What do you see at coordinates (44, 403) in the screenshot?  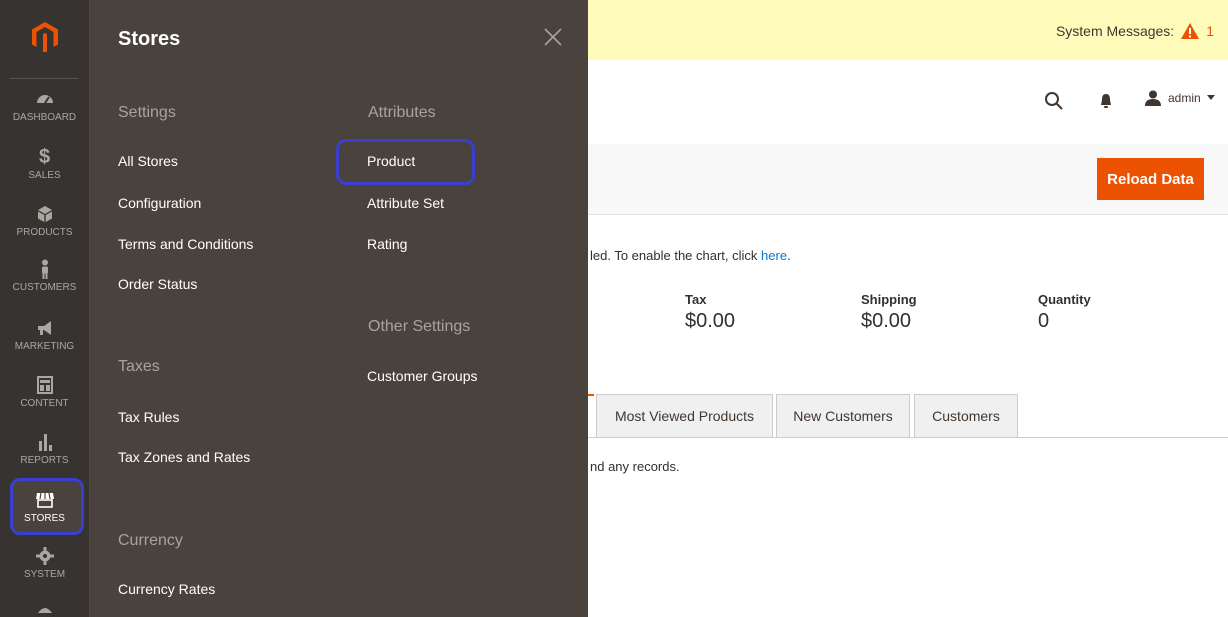 I see `nav-label: CONTENT` at bounding box center [44, 403].